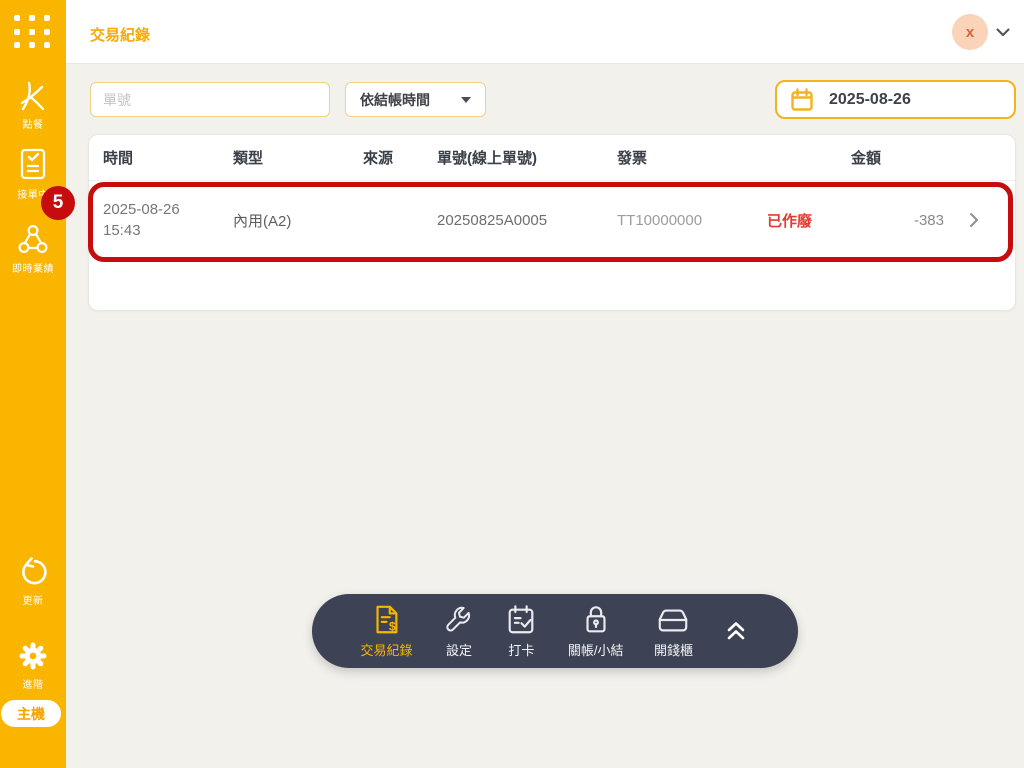  What do you see at coordinates (210, 99) in the screenshot?
I see `order-number-search-input` at bounding box center [210, 99].